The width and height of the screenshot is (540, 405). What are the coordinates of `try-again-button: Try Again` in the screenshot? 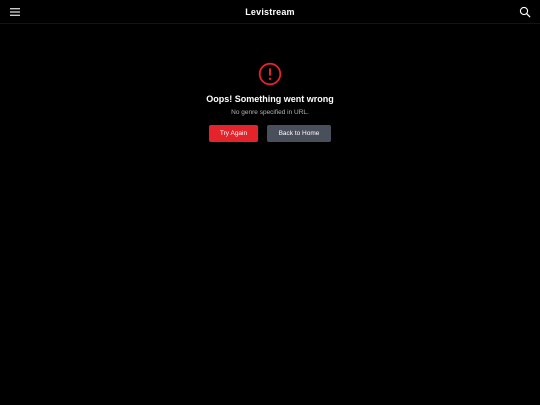 It's located at (233, 133).